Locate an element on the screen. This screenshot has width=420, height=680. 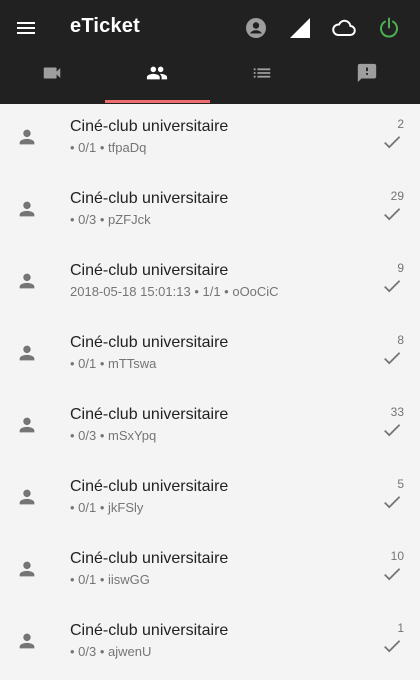
item-count: 9 is located at coordinates (400, 268).